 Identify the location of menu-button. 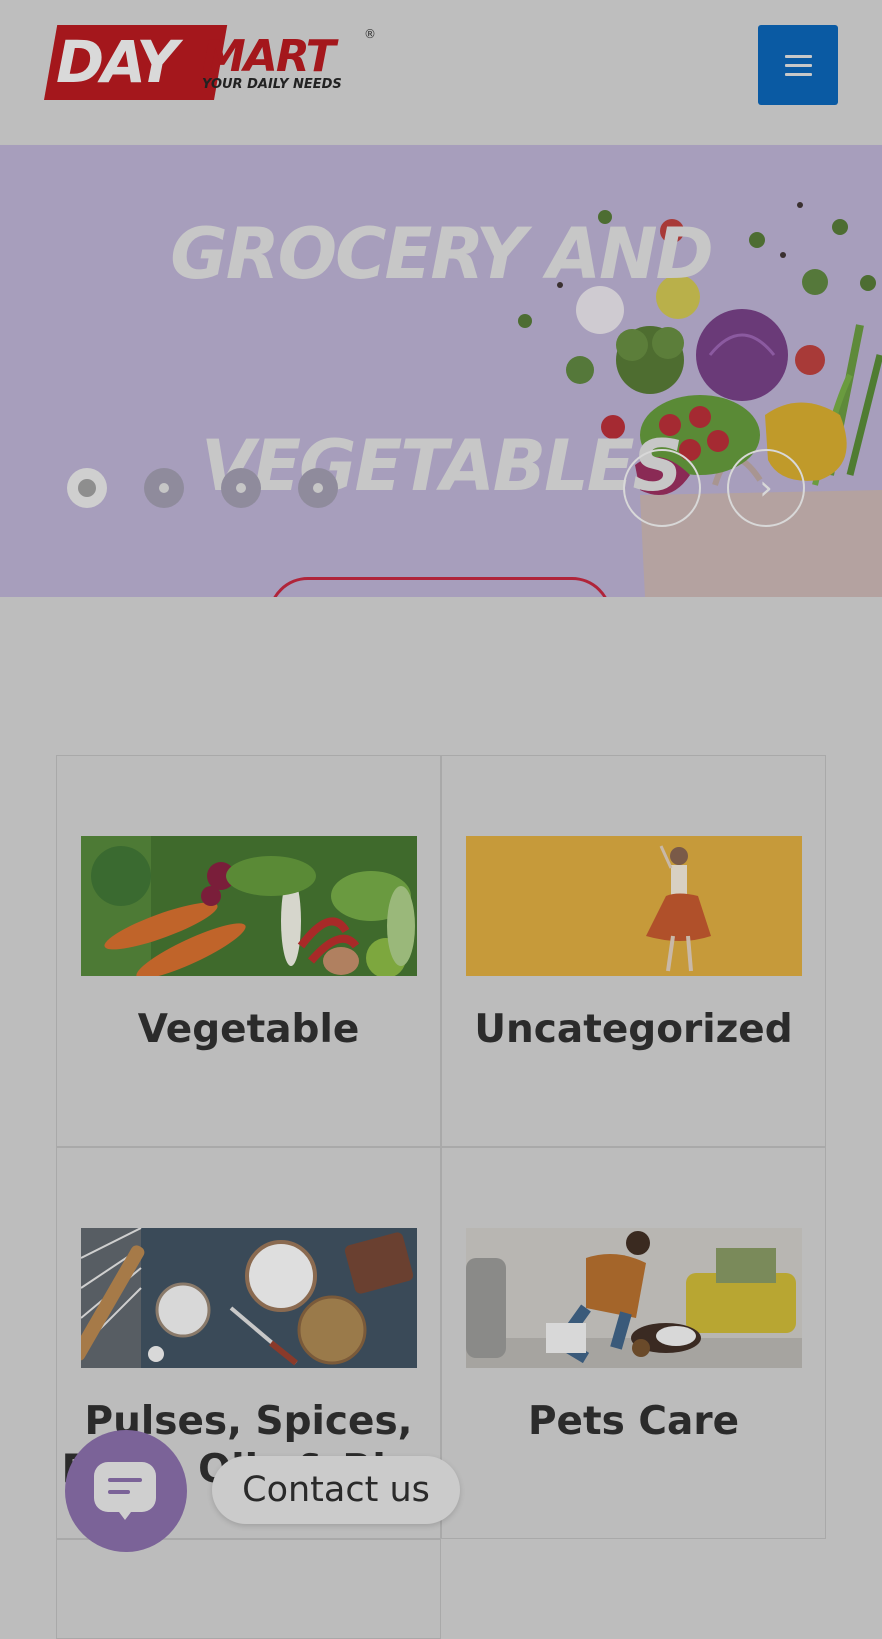
(798, 65).